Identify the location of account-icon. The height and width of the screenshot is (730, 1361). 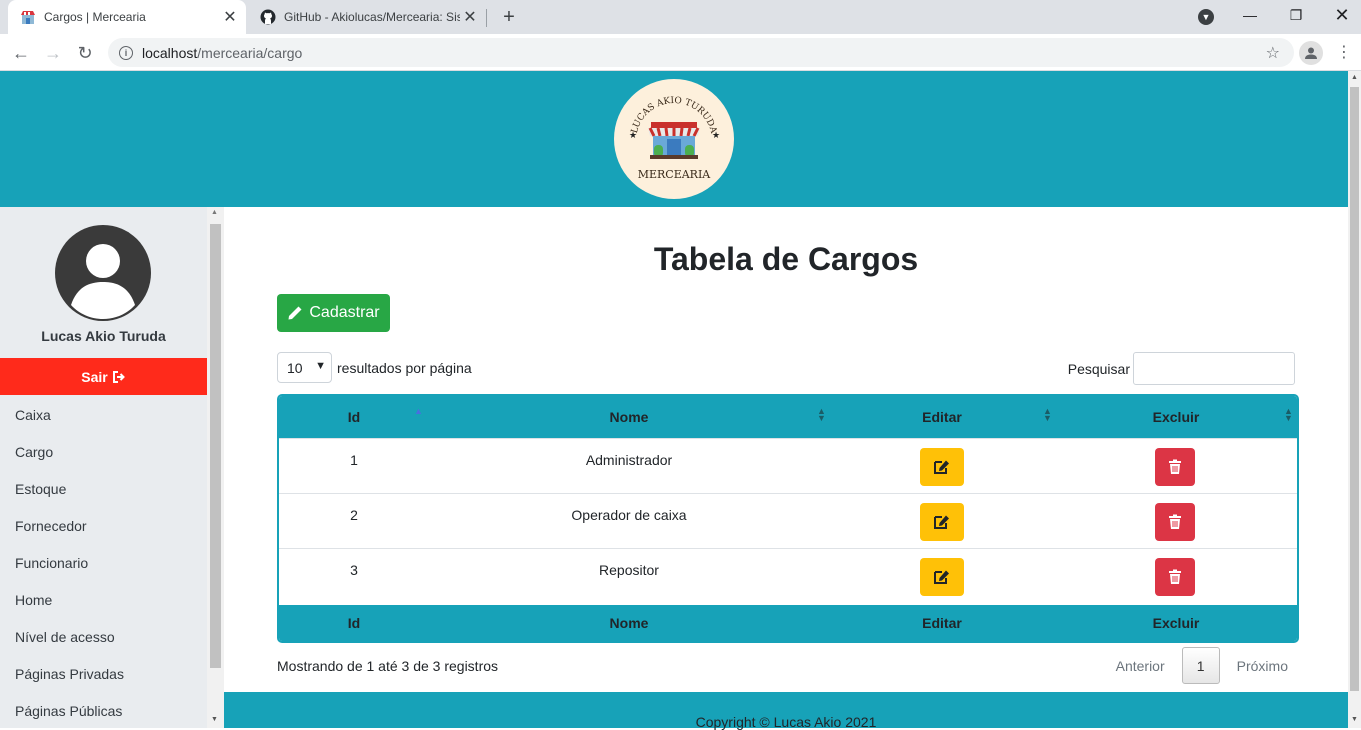
(1311, 53).